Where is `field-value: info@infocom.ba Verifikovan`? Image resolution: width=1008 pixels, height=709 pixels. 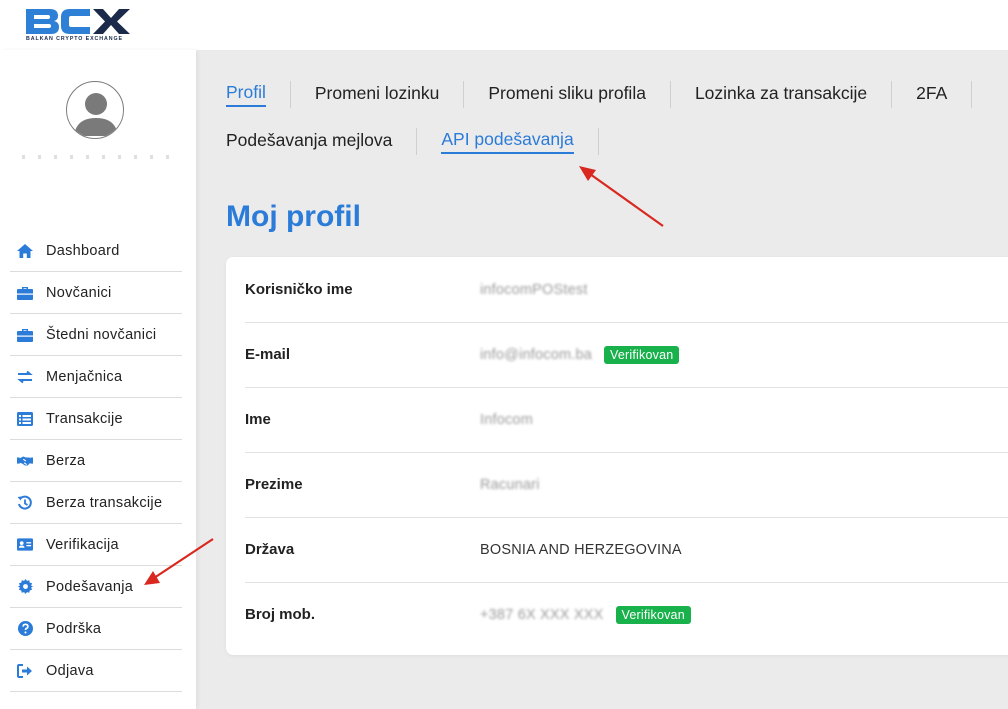 field-value: info@infocom.ba Verifikovan is located at coordinates (580, 354).